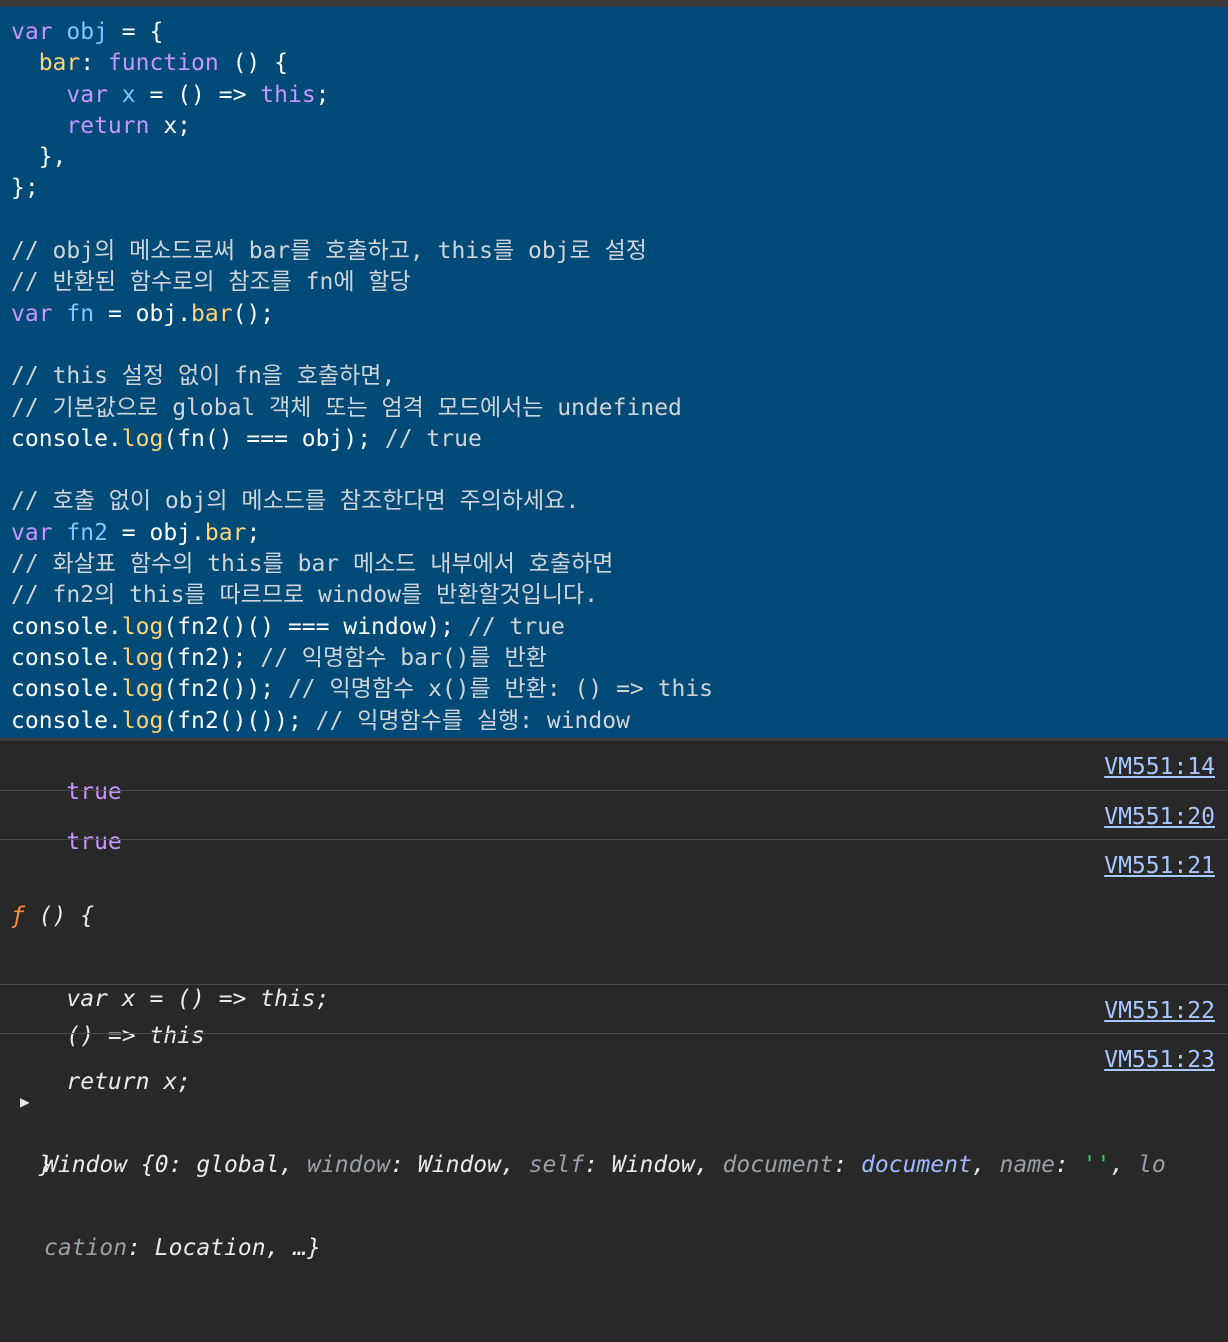  Describe the element at coordinates (500, 689) in the screenshot. I see `code-comment: // 익명함수 x()를 반환: () => this` at that location.